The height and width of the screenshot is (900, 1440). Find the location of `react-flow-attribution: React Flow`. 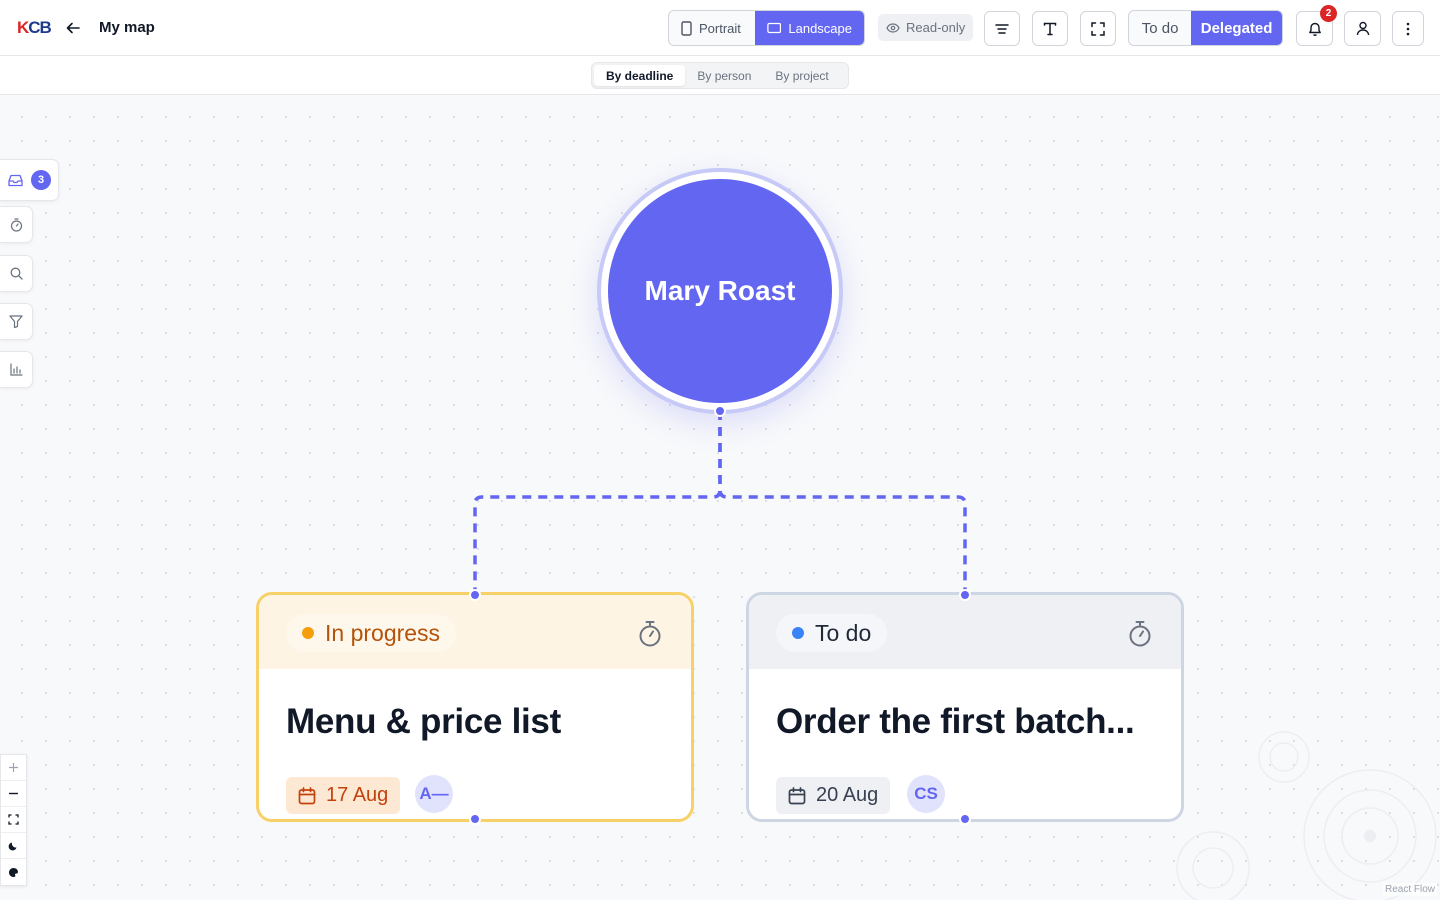

react-flow-attribution: React Flow is located at coordinates (1409, 889).